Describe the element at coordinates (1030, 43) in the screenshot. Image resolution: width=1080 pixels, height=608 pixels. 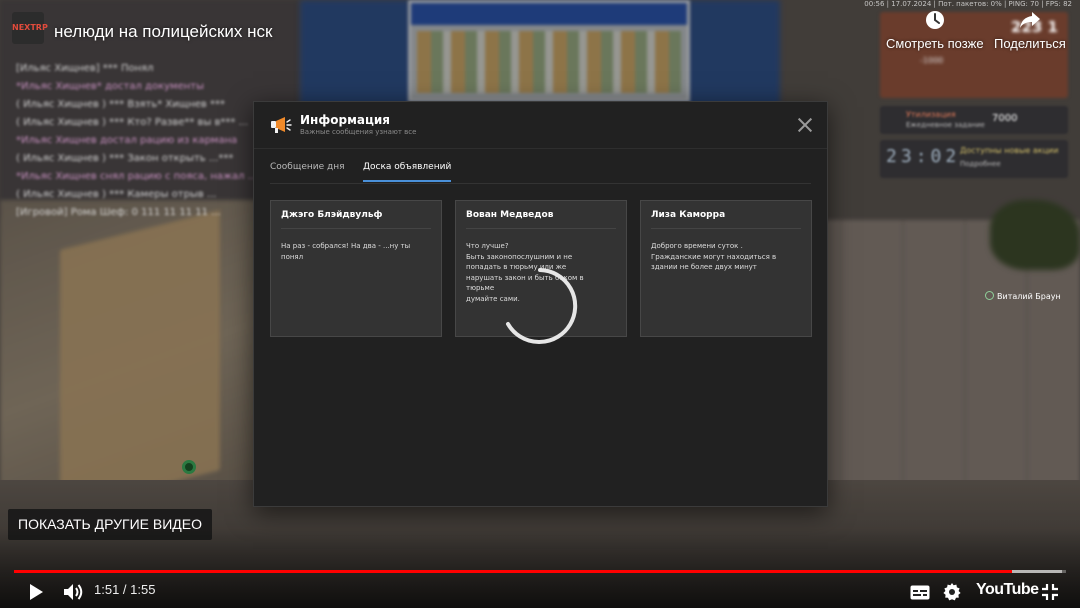
I see `share-label: Поделиться` at that location.